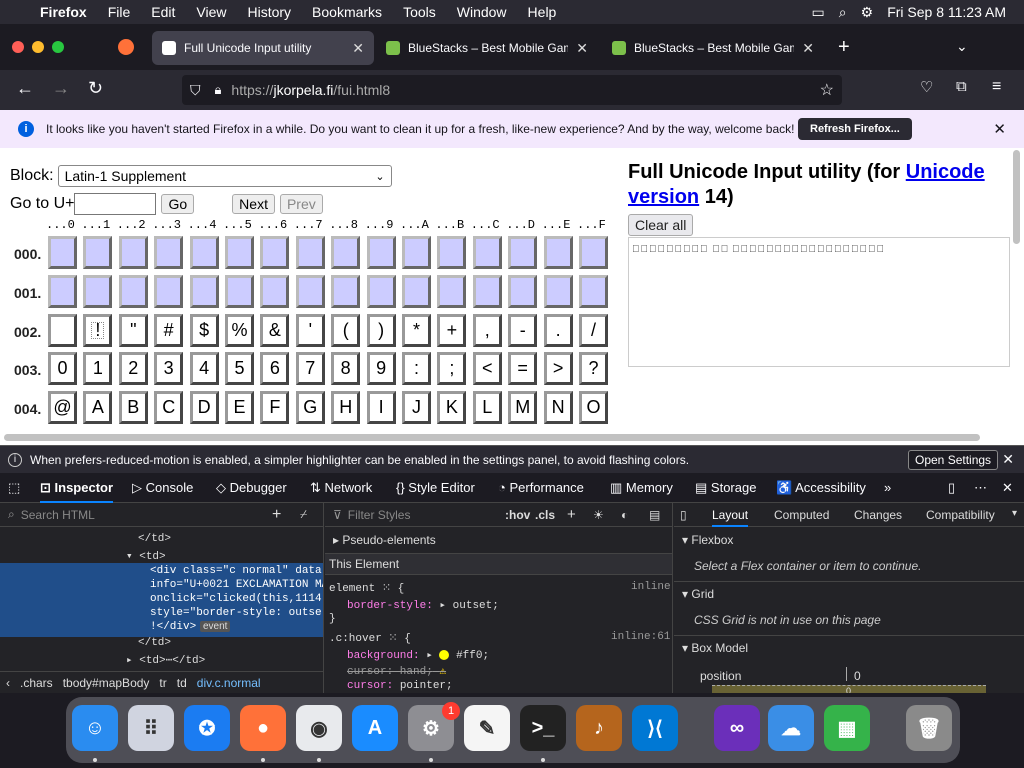 The width and height of the screenshot is (1024, 768). I want to click on character-cell: $, so click(204, 330).